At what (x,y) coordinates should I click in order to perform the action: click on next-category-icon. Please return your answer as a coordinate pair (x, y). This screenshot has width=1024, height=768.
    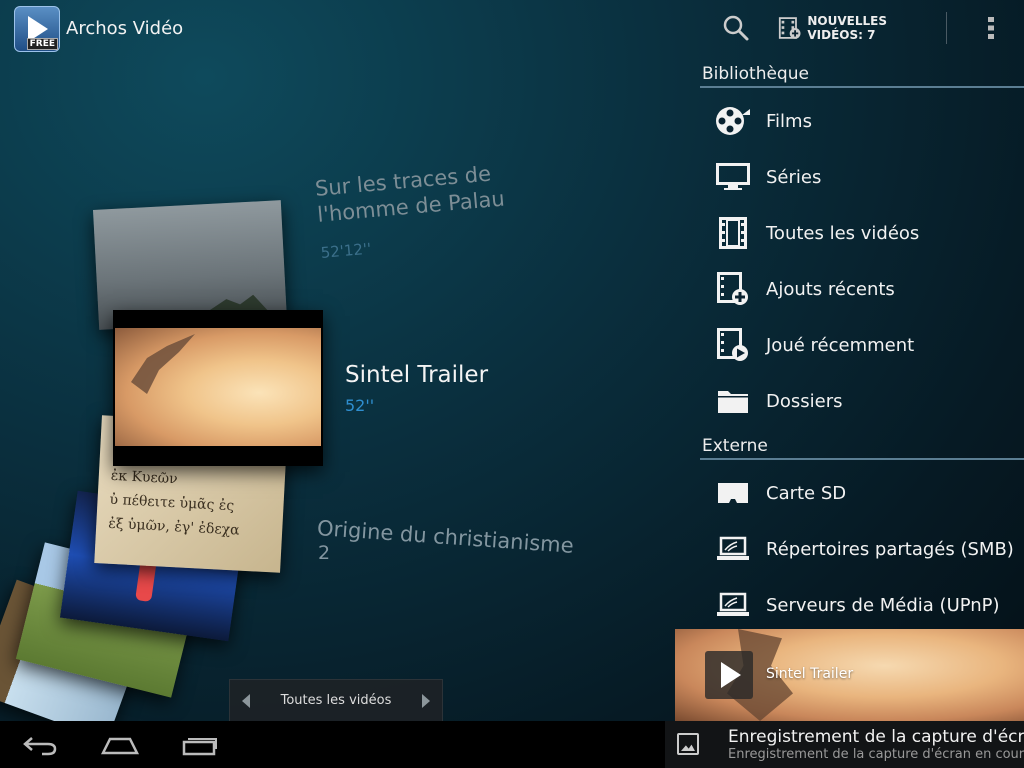
    Looking at the image, I should click on (425, 700).